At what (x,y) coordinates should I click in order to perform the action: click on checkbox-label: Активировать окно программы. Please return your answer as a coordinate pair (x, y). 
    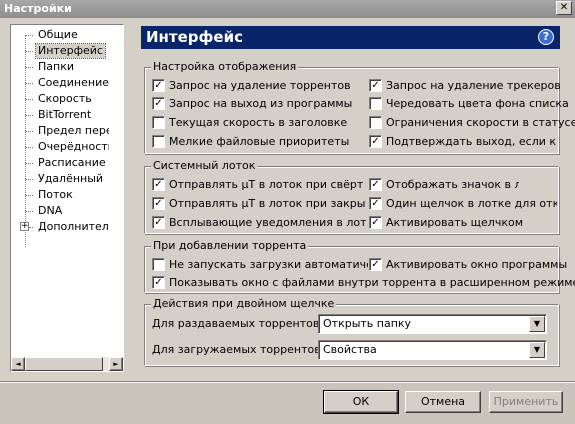
    Looking at the image, I should click on (477, 264).